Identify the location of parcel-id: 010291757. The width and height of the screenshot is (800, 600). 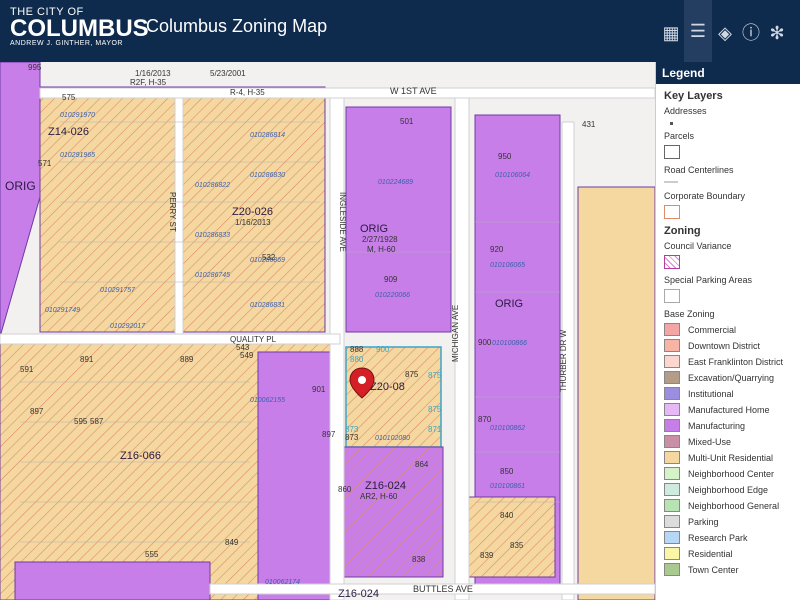
(118, 290).